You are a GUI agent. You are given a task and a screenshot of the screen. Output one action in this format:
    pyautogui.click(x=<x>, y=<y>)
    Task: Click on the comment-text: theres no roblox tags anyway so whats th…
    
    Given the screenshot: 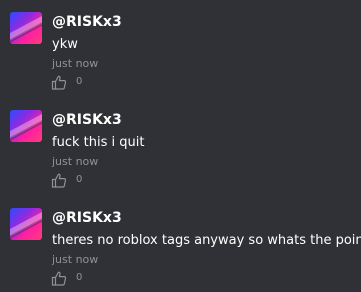 What is the action you would take?
    pyautogui.click(x=206, y=240)
    